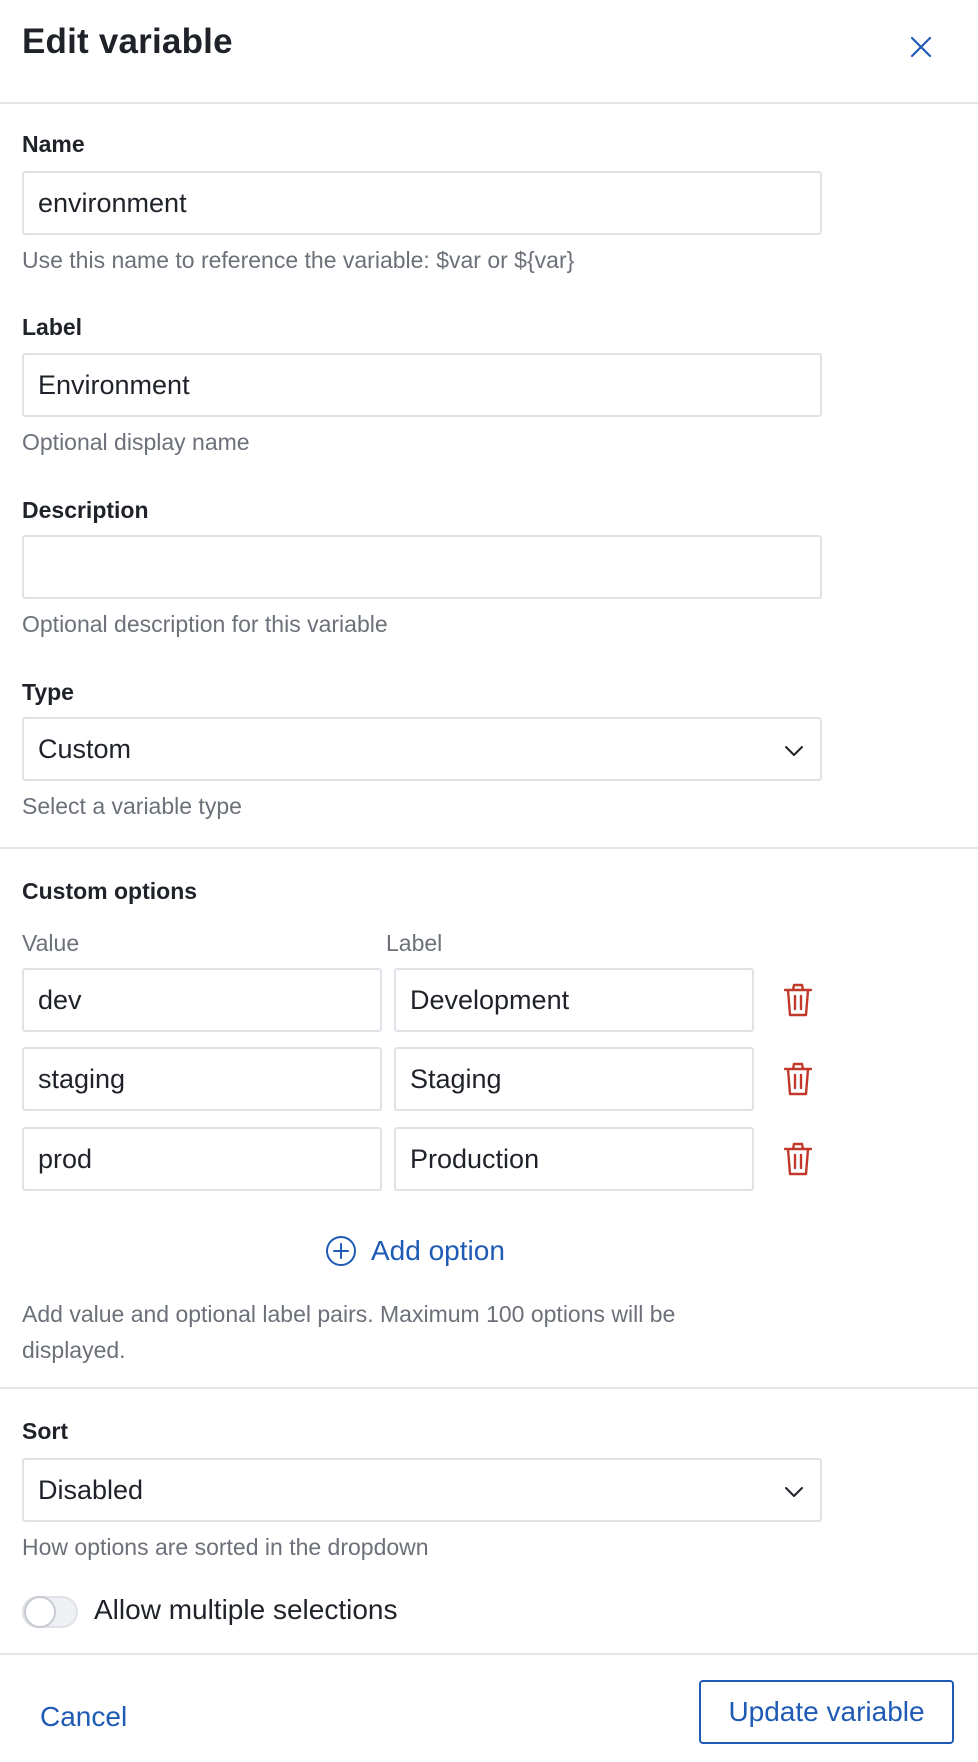 The height and width of the screenshot is (1762, 978). I want to click on option-label-text: Development, so click(490, 999).